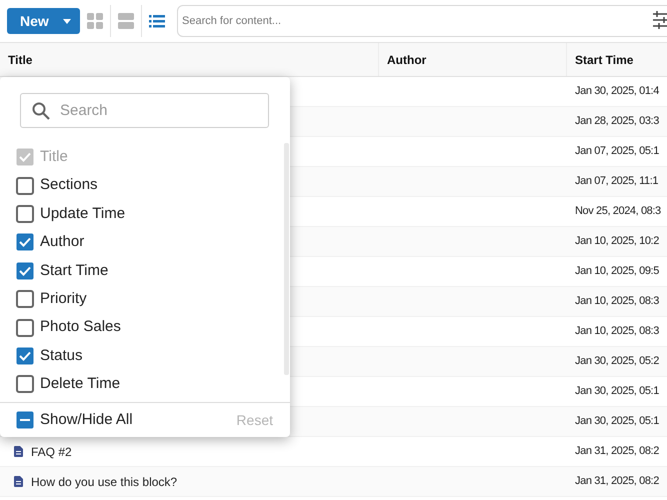 The width and height of the screenshot is (667, 500). What do you see at coordinates (617, 242) in the screenshot?
I see `table-cell-text: Jan 10, 2025, 10:2` at bounding box center [617, 242].